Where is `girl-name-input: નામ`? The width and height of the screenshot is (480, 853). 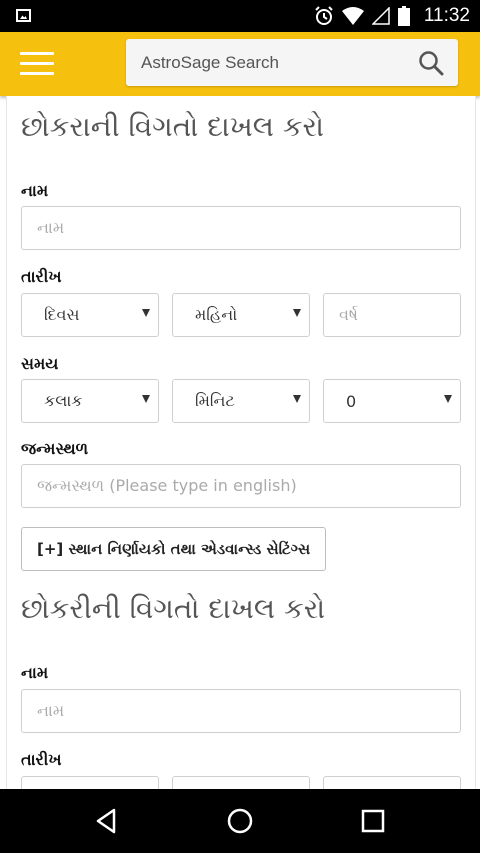
girl-name-input: નામ is located at coordinates (241, 711).